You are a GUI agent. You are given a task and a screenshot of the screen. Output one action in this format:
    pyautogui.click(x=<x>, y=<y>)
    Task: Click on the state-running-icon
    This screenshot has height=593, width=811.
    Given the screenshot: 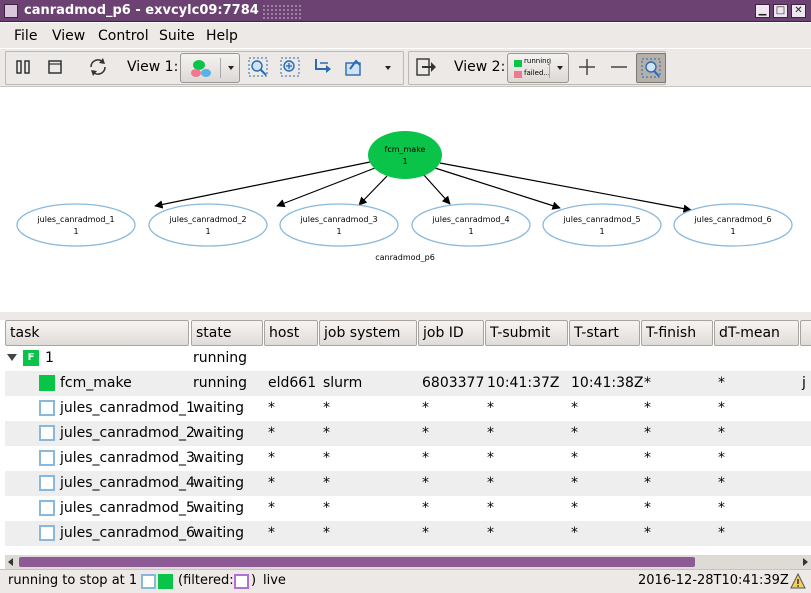 What is the action you would take?
    pyautogui.click(x=47, y=383)
    